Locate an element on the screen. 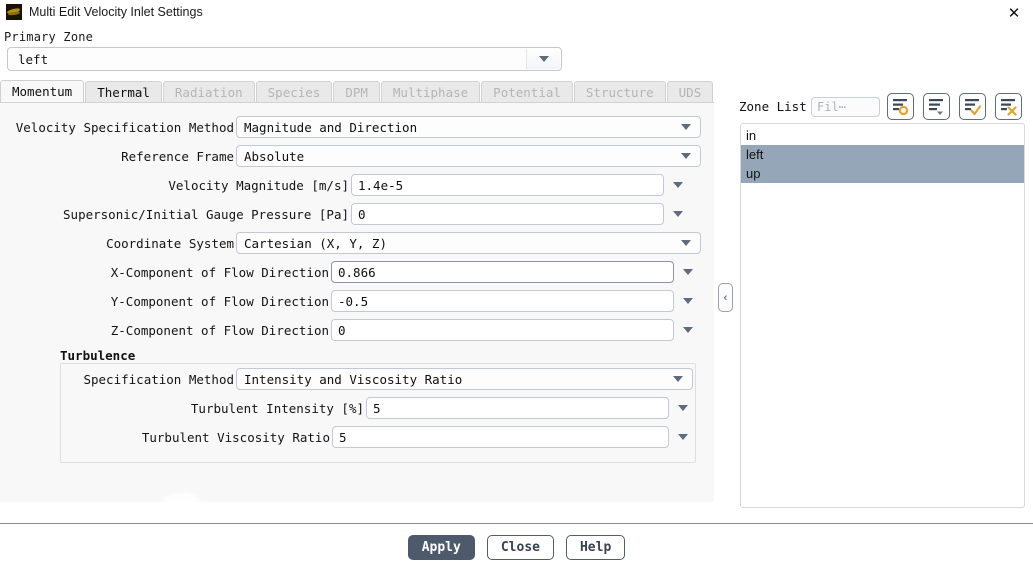  x-component-label: X-Component of Flow Direction is located at coordinates (219, 272).